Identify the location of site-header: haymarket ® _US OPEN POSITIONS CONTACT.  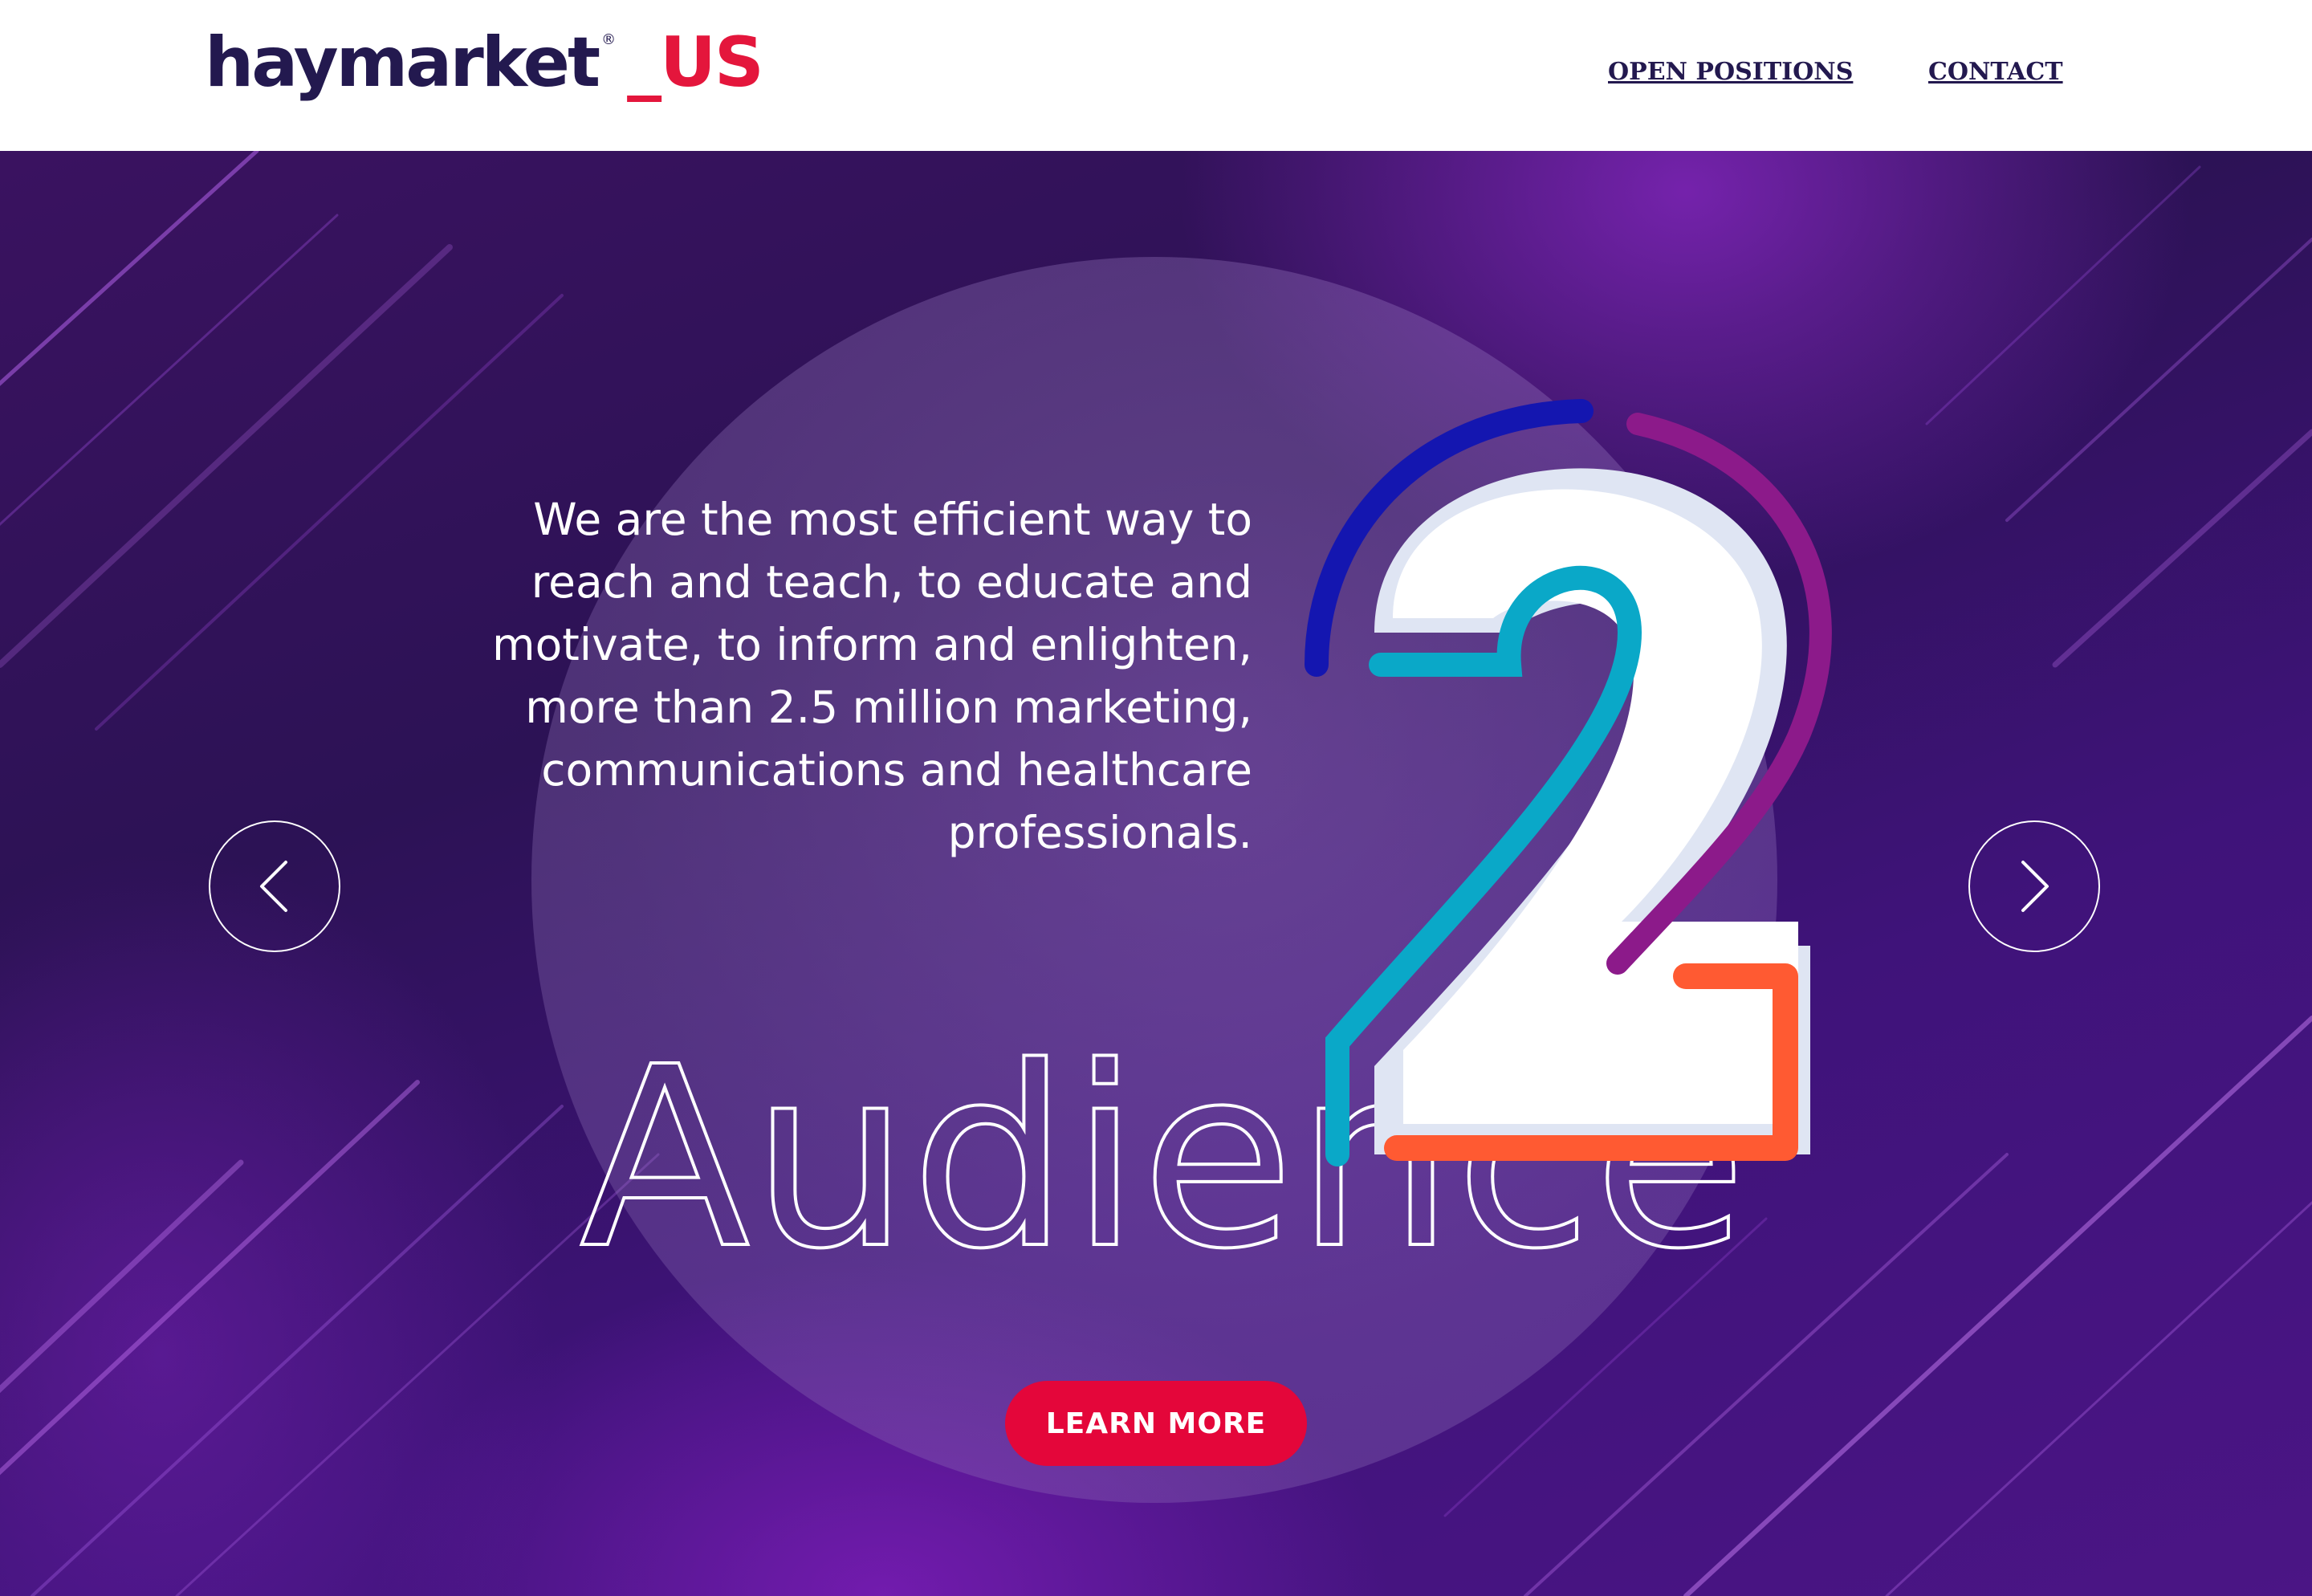
(1156, 75).